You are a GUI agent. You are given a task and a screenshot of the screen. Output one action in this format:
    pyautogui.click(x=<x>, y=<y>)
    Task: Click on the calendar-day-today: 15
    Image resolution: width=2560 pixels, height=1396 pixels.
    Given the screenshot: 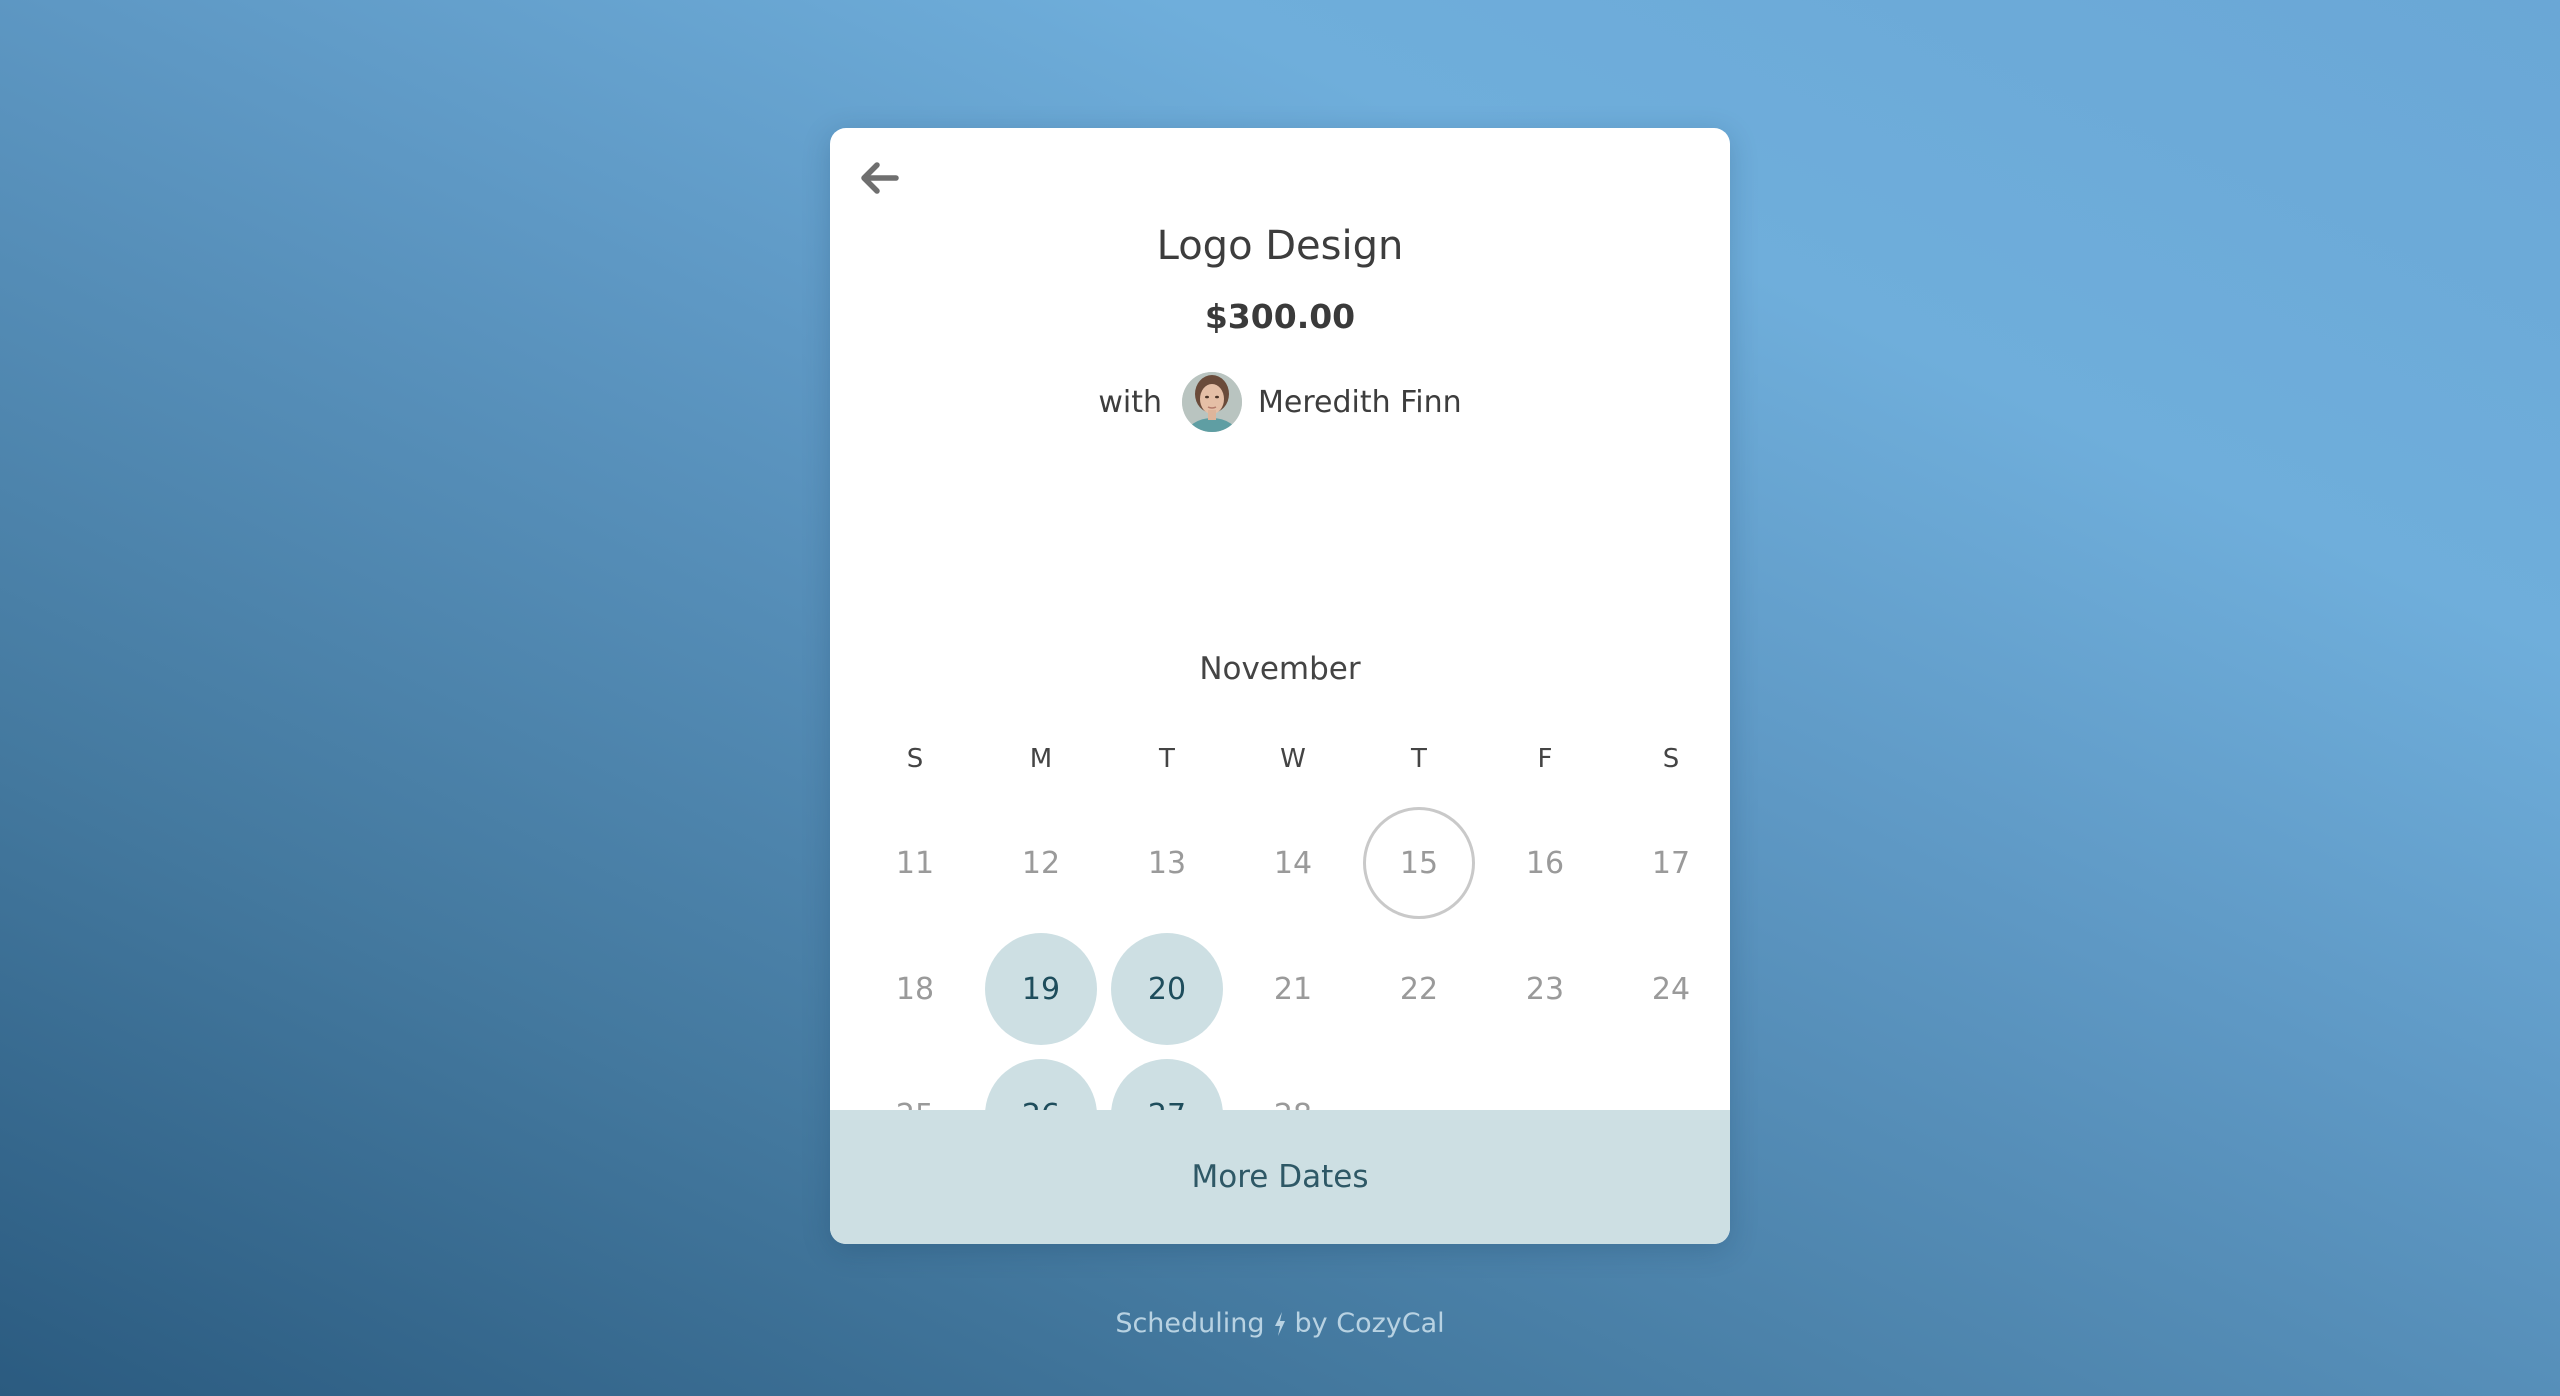 What is the action you would take?
    pyautogui.click(x=1419, y=863)
    